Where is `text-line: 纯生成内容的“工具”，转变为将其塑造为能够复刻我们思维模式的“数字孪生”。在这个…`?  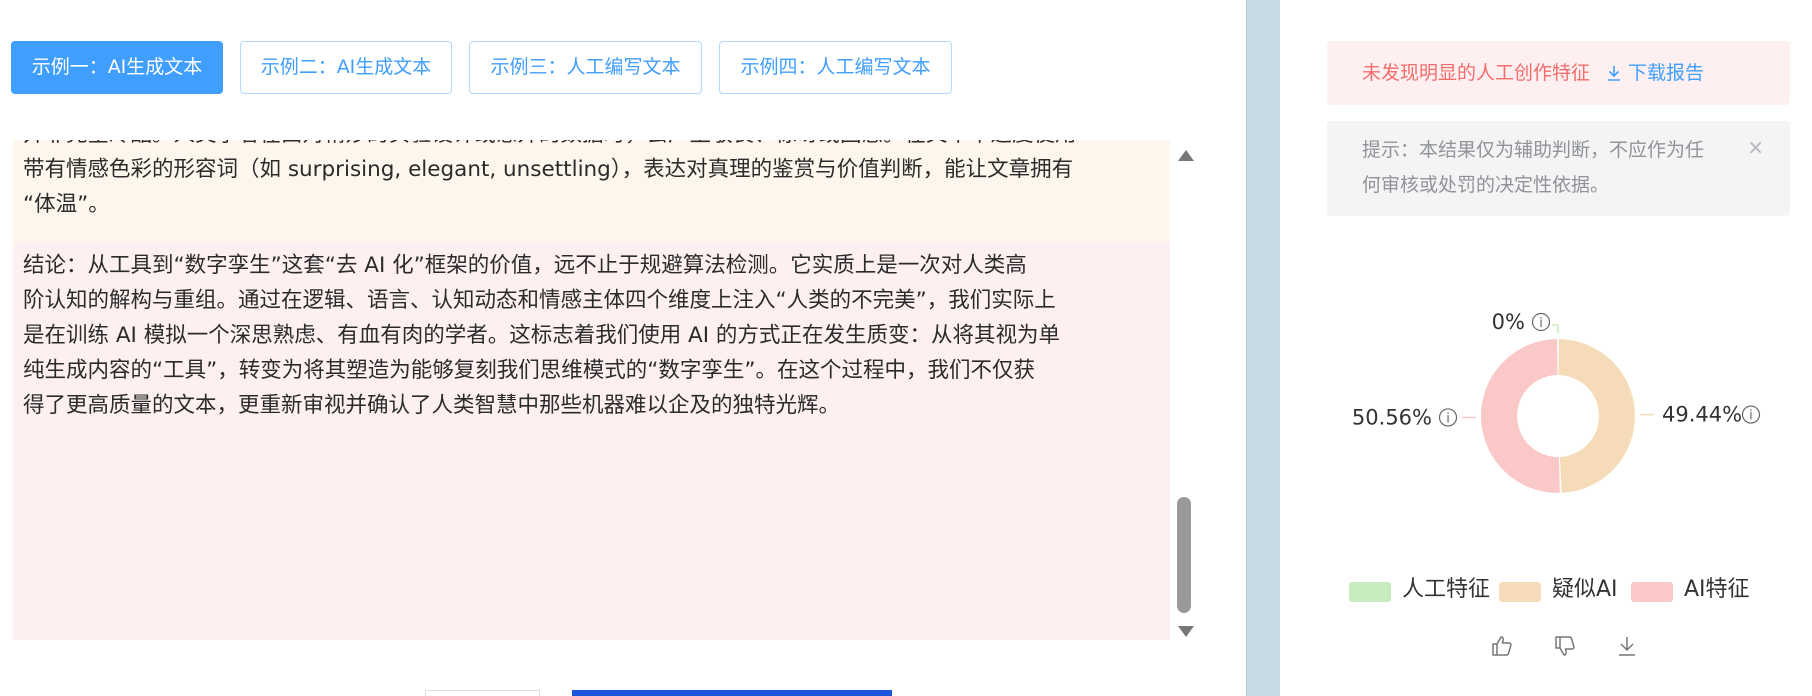 text-line: 纯生成内容的“工具”，转变为将其塑造为能够复刻我们思维模式的“数字孪生”。在这个… is located at coordinates (529, 370).